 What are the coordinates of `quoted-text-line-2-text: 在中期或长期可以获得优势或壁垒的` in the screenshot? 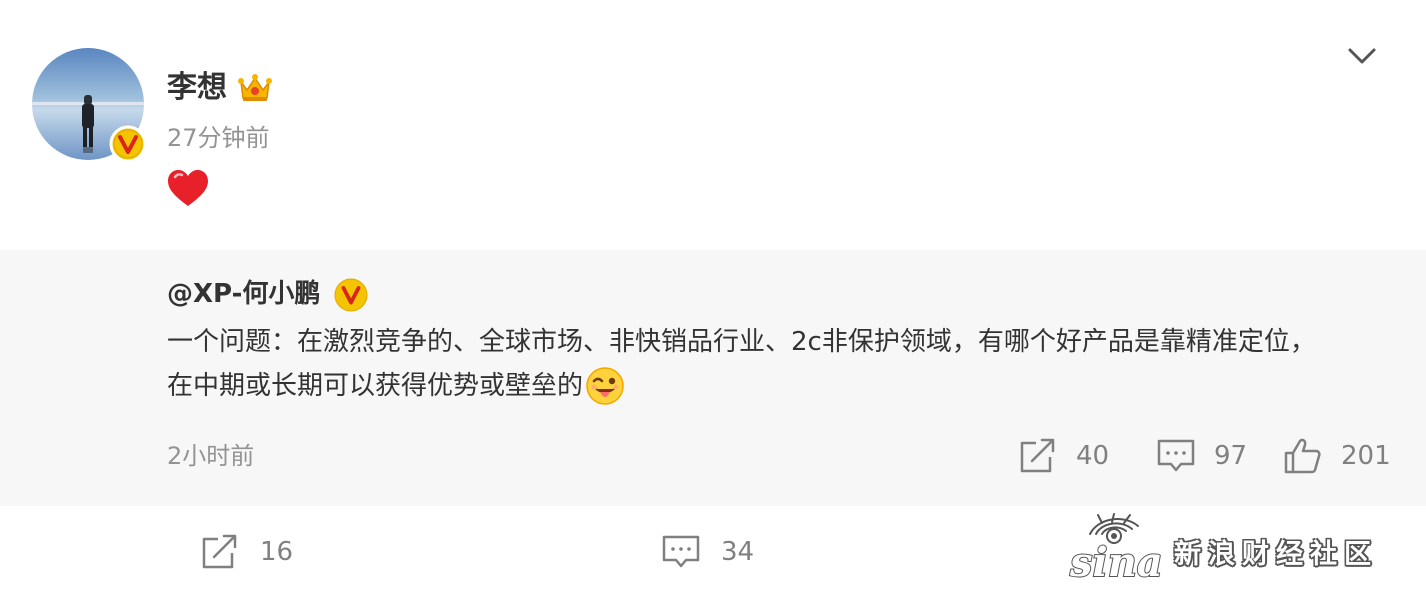 It's located at (375, 386).